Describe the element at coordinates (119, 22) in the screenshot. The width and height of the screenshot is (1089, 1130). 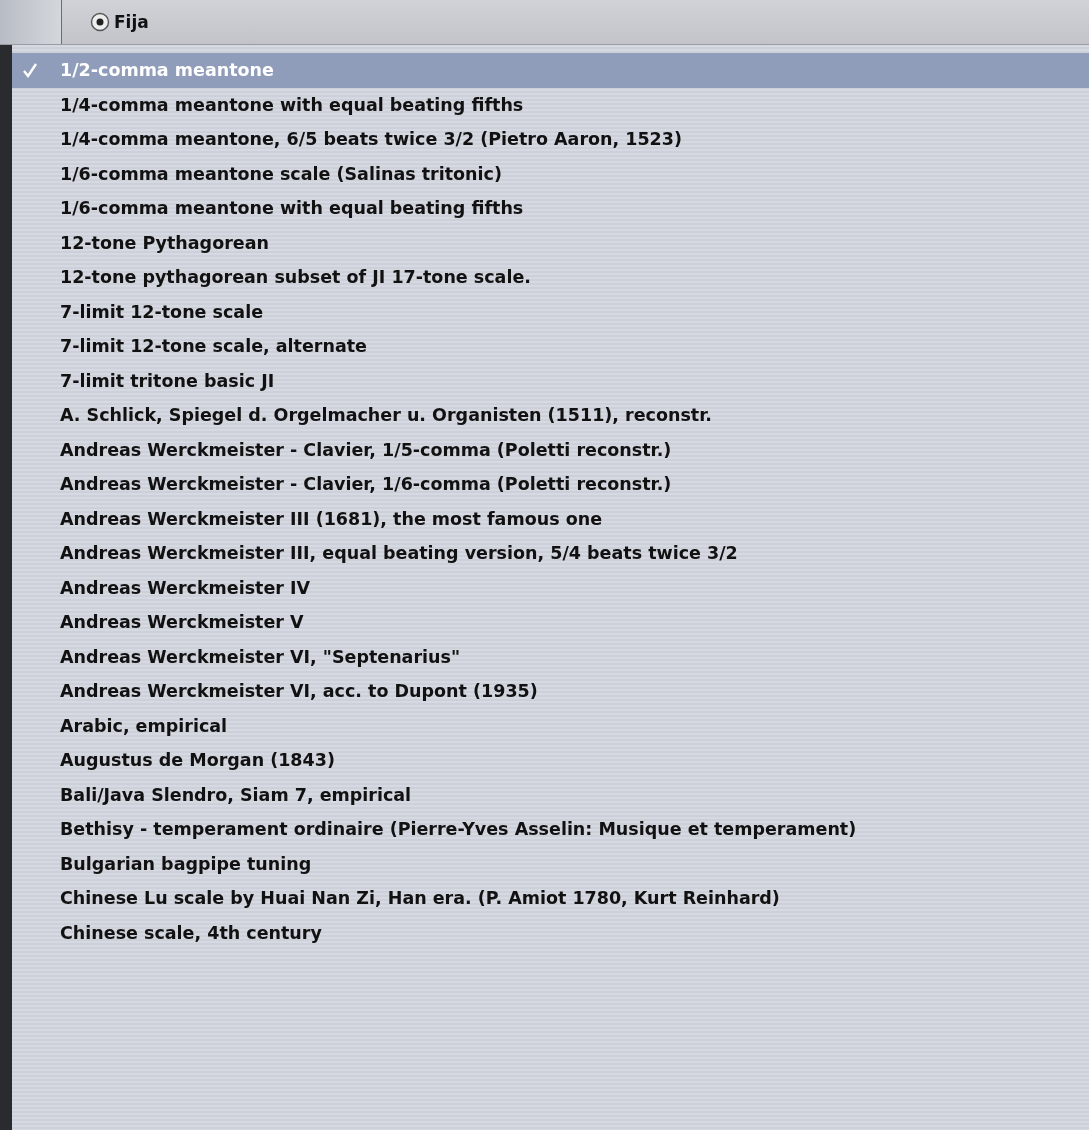
I see `fija-radio-button: Fija` at that location.